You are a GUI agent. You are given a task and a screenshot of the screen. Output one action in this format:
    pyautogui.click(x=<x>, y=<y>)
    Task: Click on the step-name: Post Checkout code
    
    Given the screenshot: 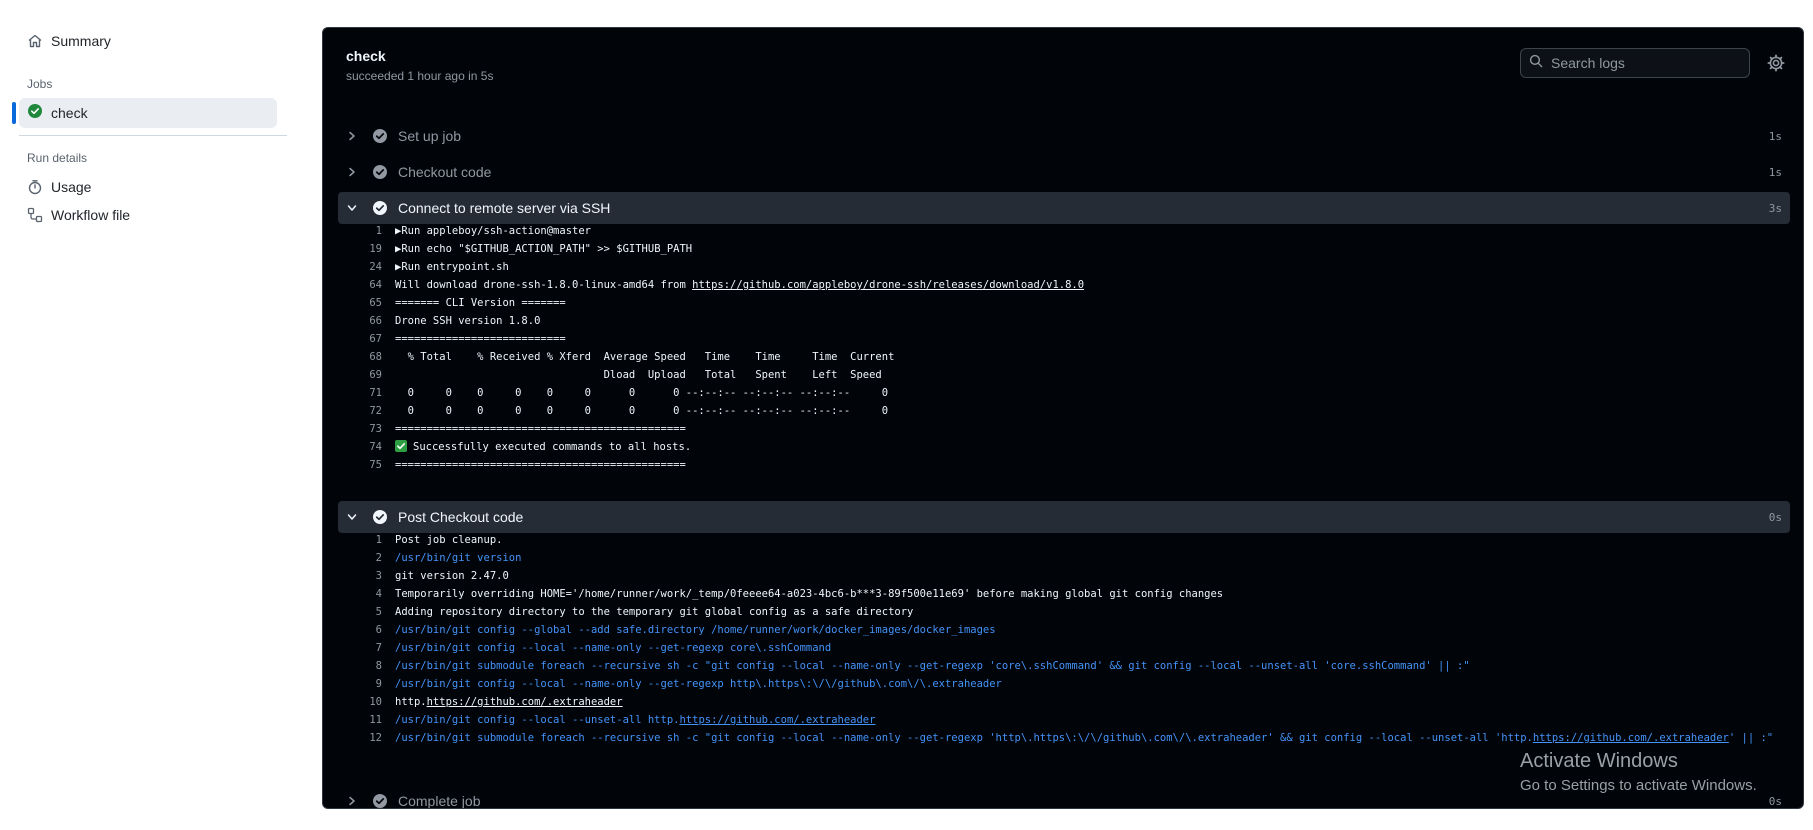 What is the action you would take?
    pyautogui.click(x=461, y=517)
    